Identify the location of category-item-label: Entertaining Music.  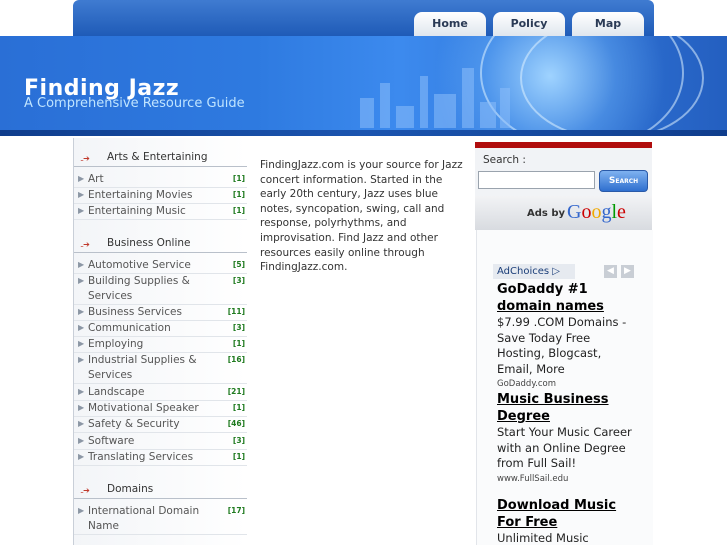
(150, 211).